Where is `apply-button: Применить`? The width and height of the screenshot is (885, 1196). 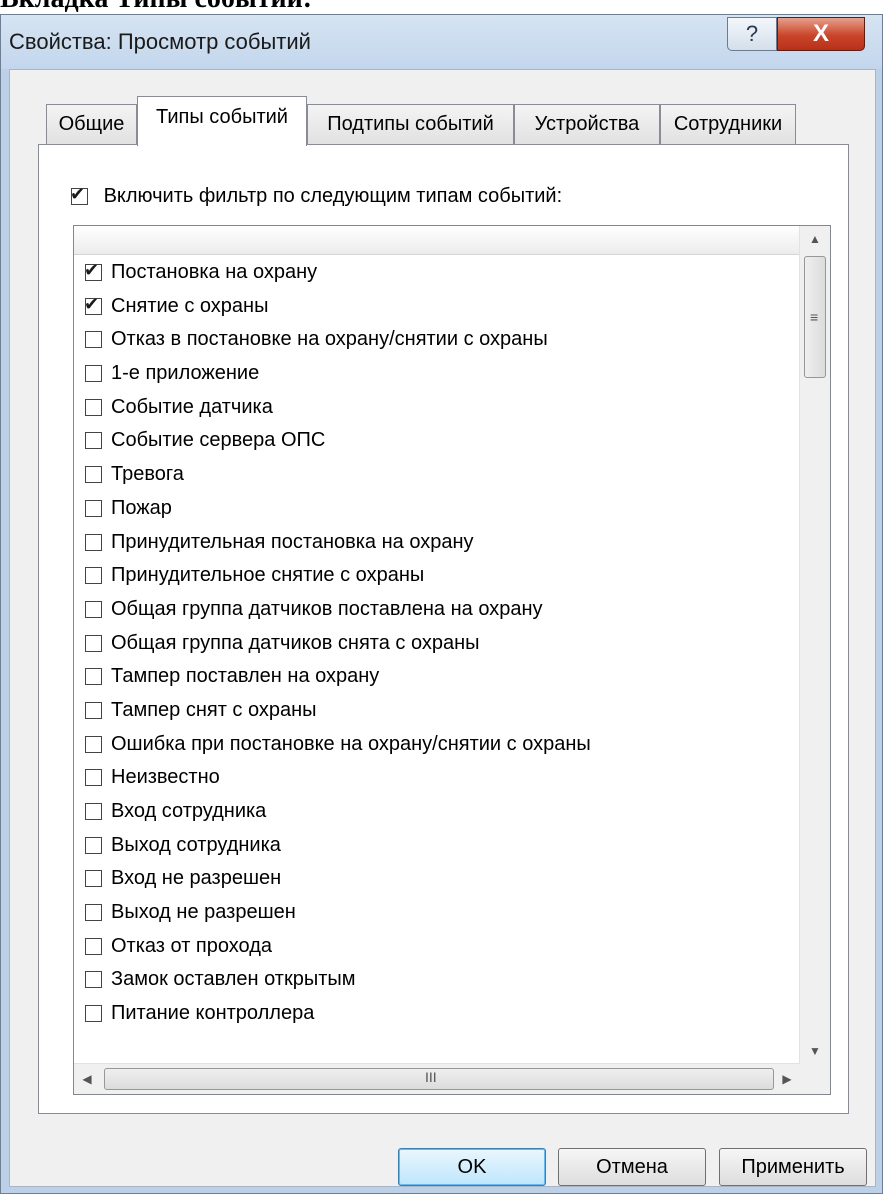 apply-button: Применить is located at coordinates (793, 1167).